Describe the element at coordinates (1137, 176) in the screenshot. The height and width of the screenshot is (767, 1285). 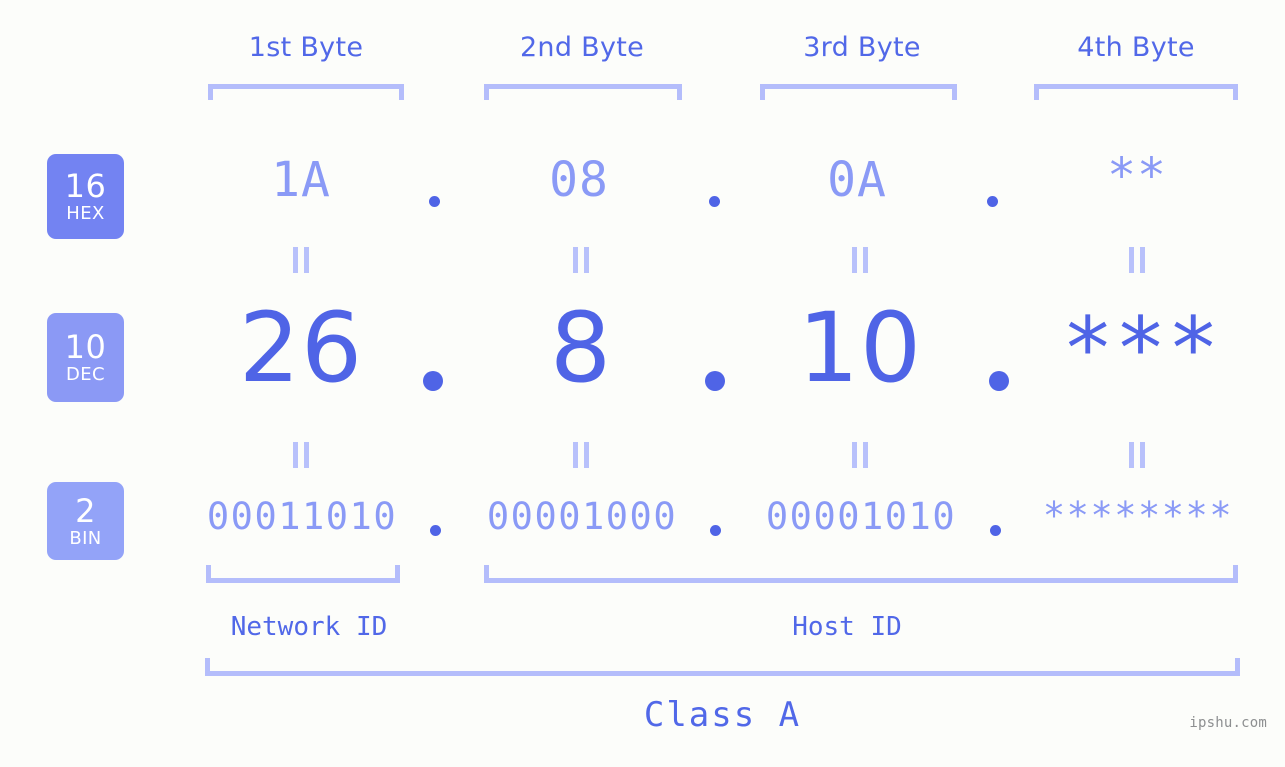
I see `hex-byte-4: **` at that location.